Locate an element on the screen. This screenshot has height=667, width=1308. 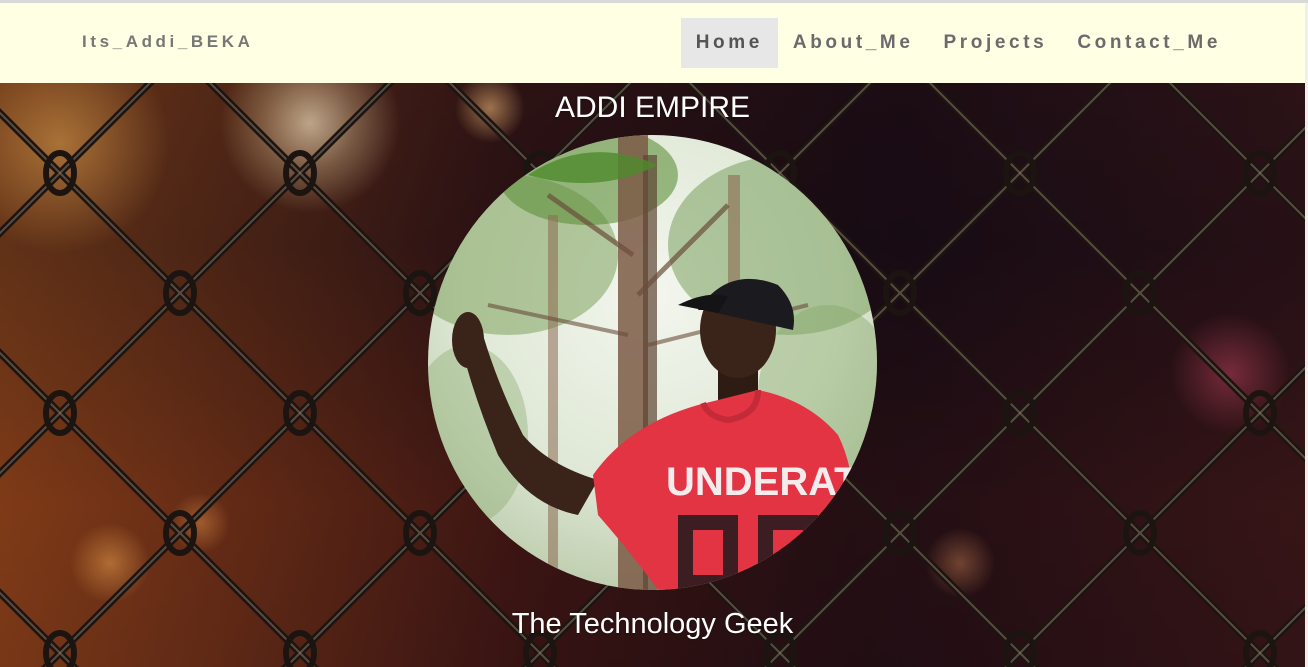
nav-item-home: Home is located at coordinates (729, 43).